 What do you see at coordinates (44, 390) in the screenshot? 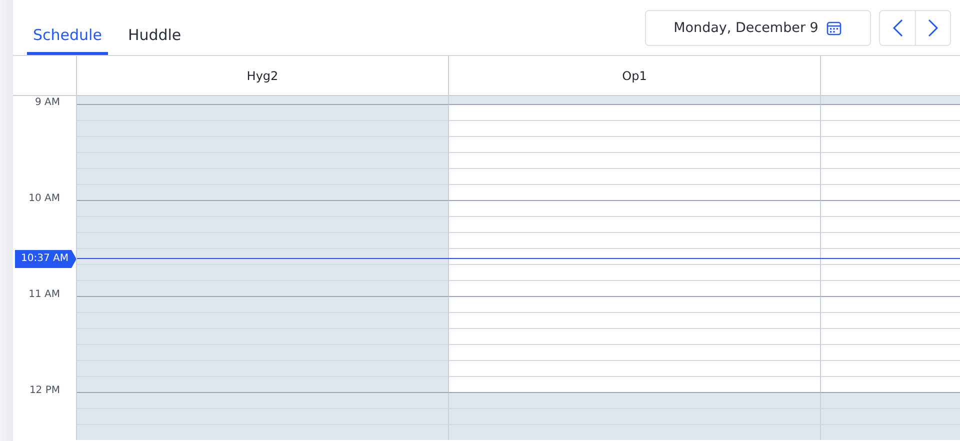
I see `time-label: 12 PM` at bounding box center [44, 390].